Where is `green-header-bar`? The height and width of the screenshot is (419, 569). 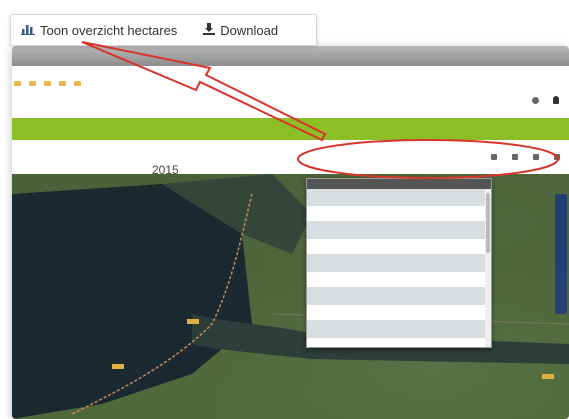
green-header-bar is located at coordinates (290, 129).